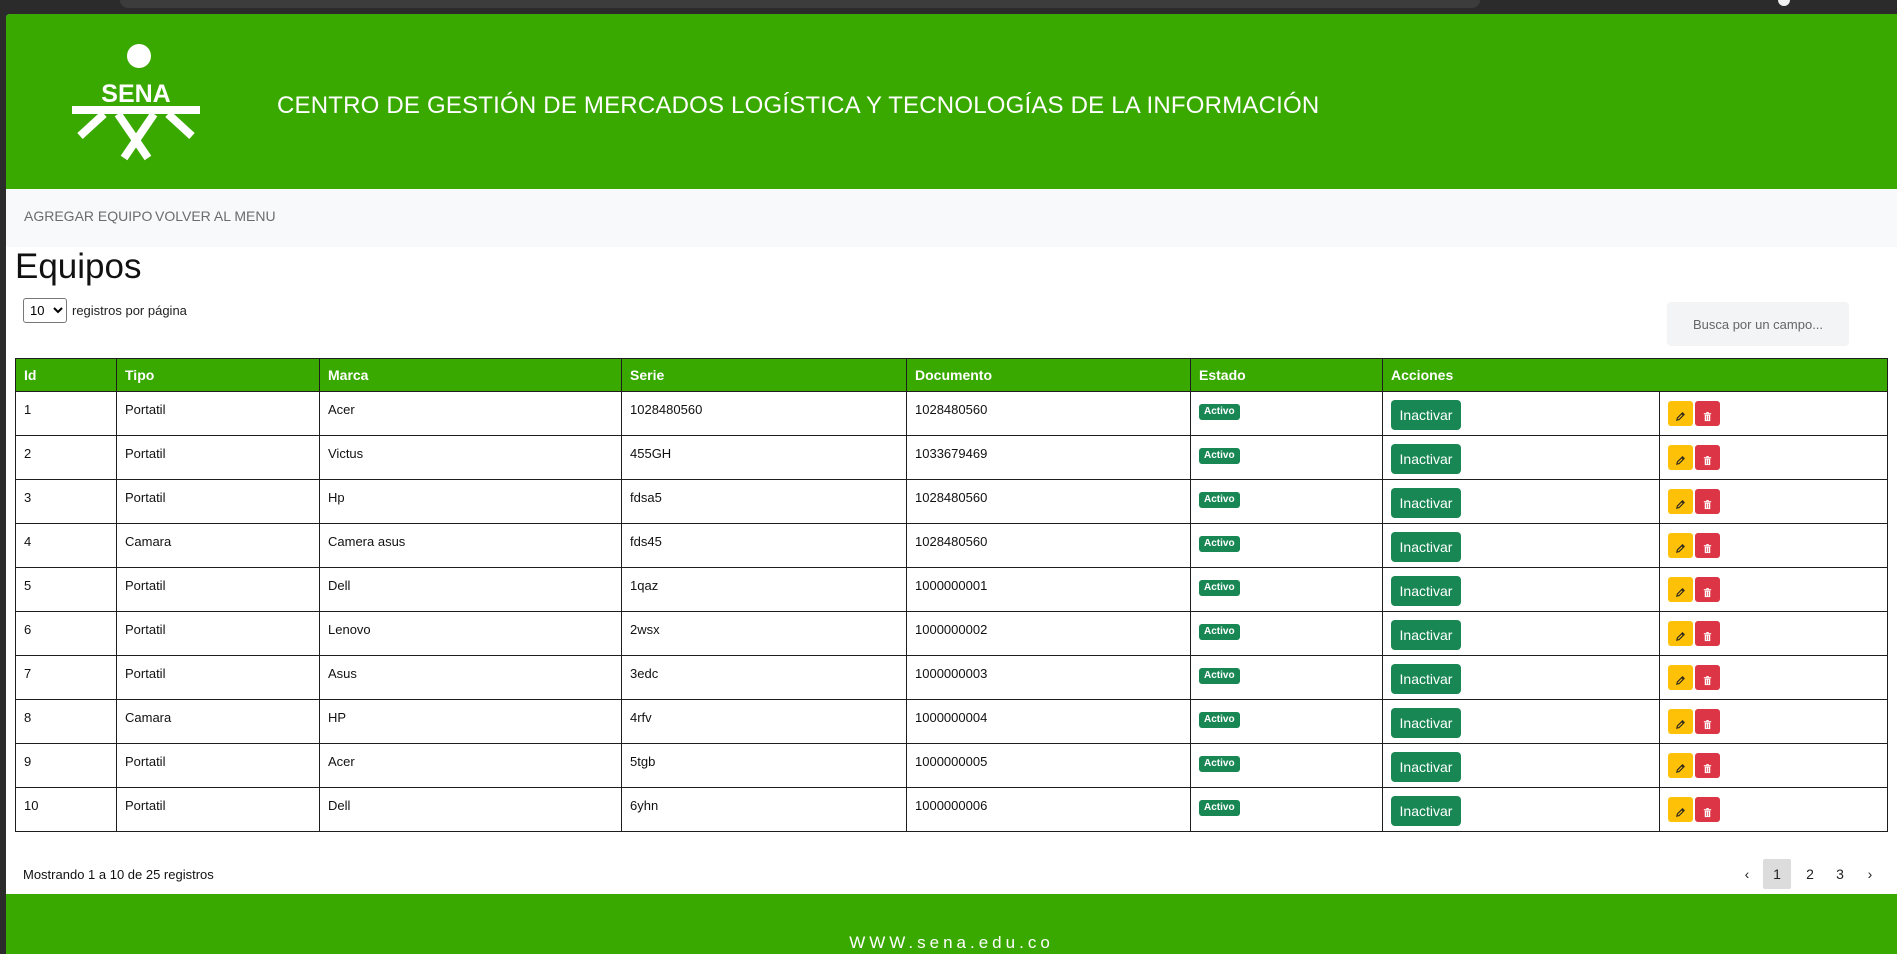  I want to click on cell-tipo: Camara, so click(218, 545).